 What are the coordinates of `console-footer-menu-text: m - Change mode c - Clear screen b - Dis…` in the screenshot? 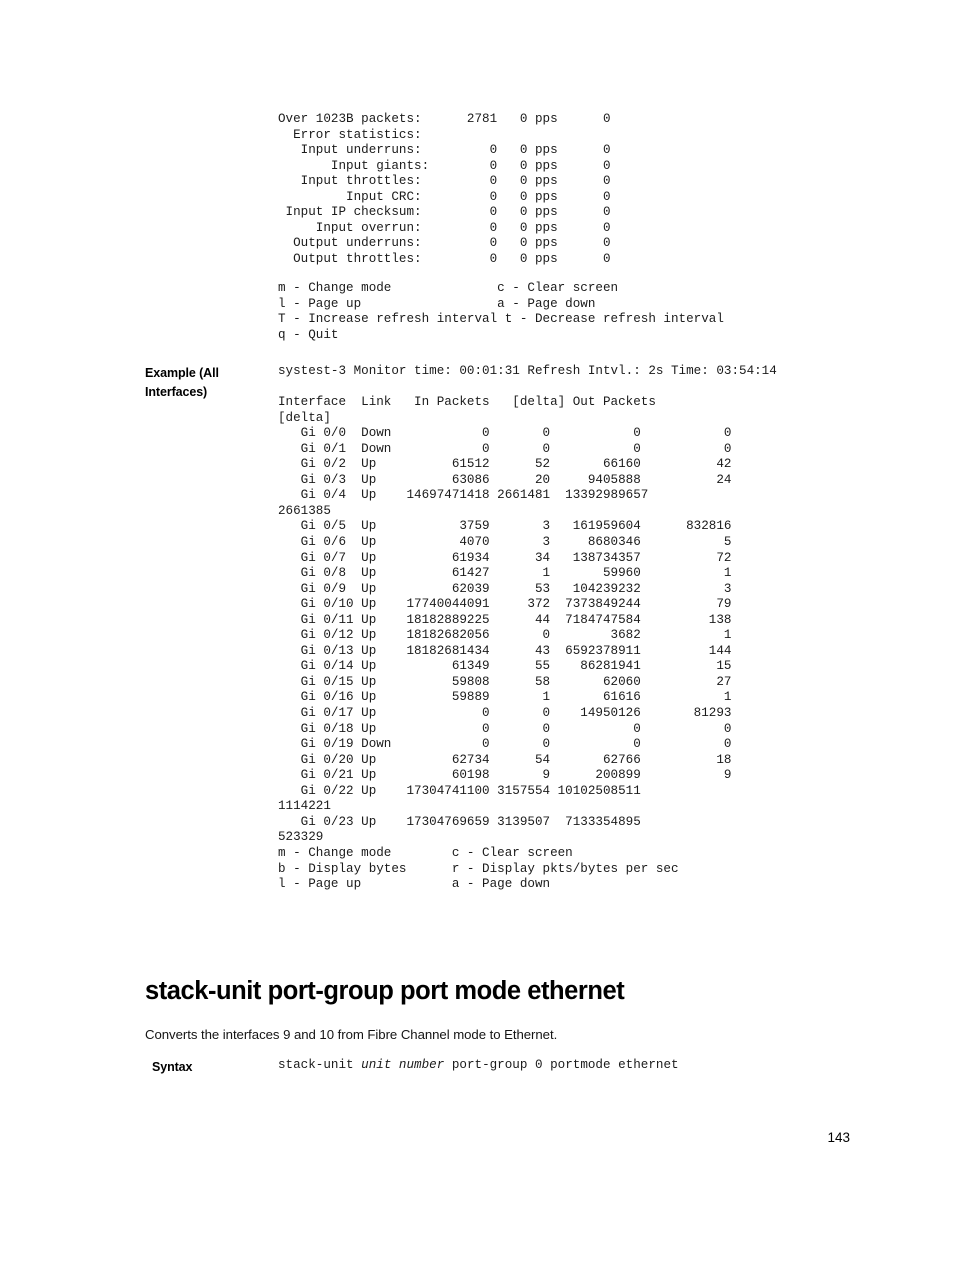 It's located at (478, 868).